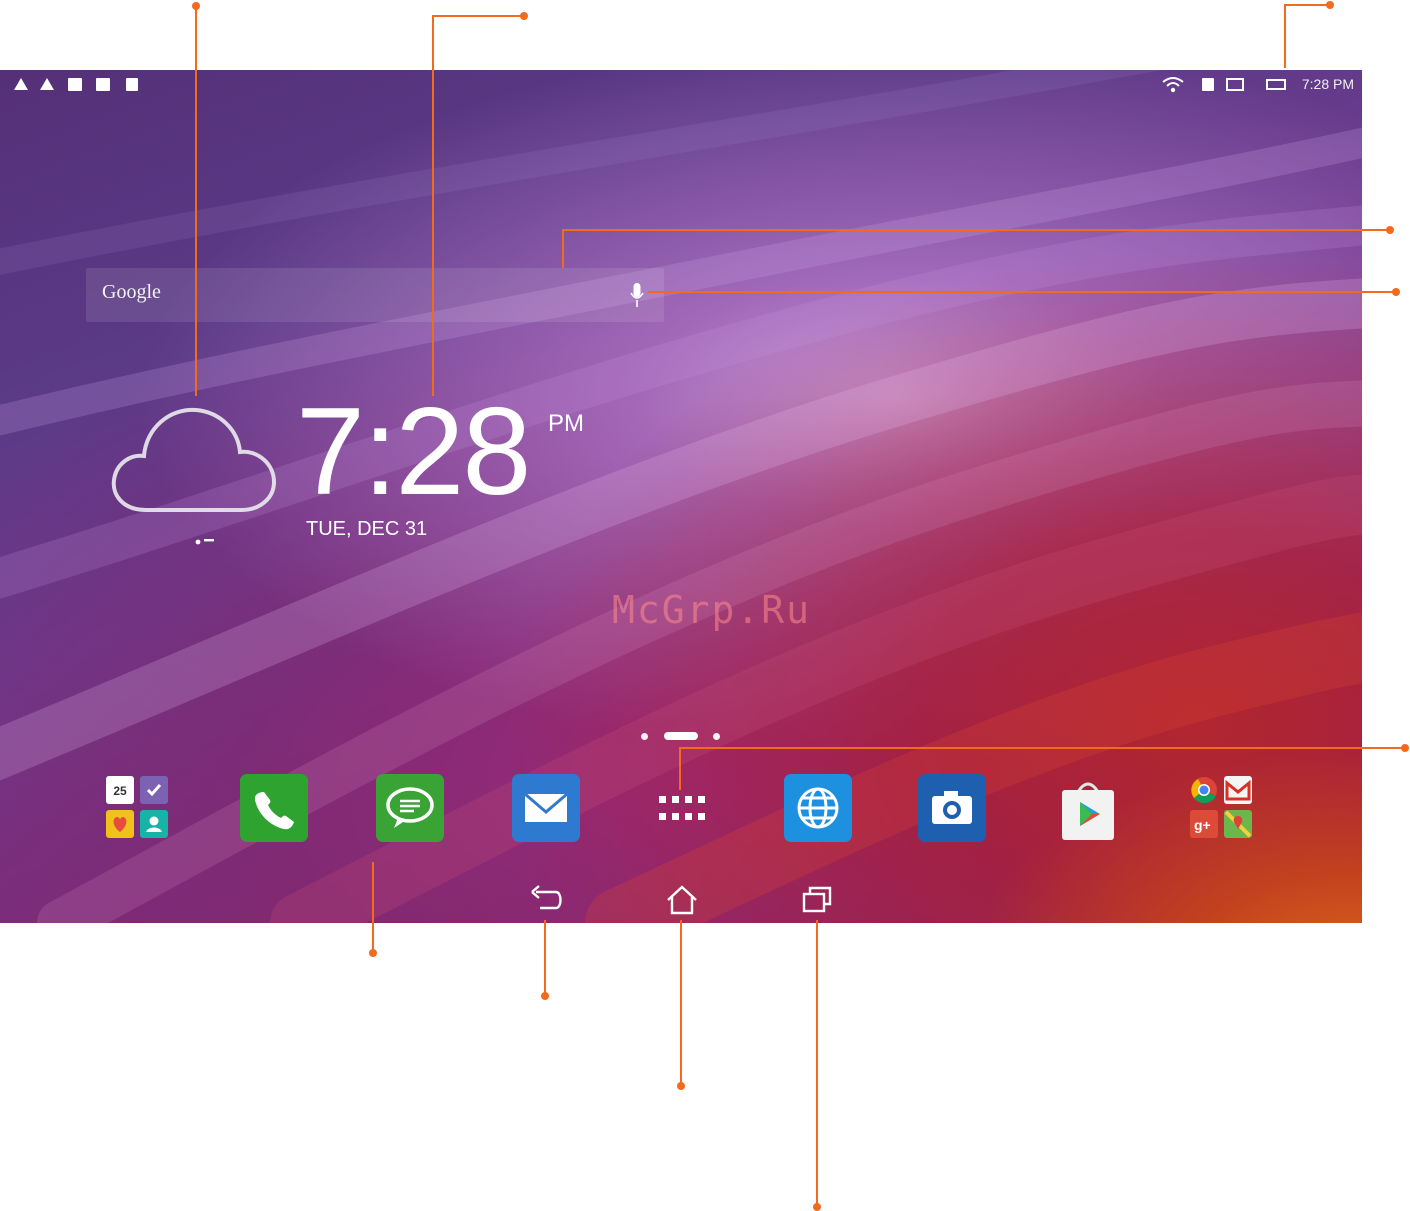  What do you see at coordinates (138, 808) in the screenshot?
I see `productivity-folder: 25` at bounding box center [138, 808].